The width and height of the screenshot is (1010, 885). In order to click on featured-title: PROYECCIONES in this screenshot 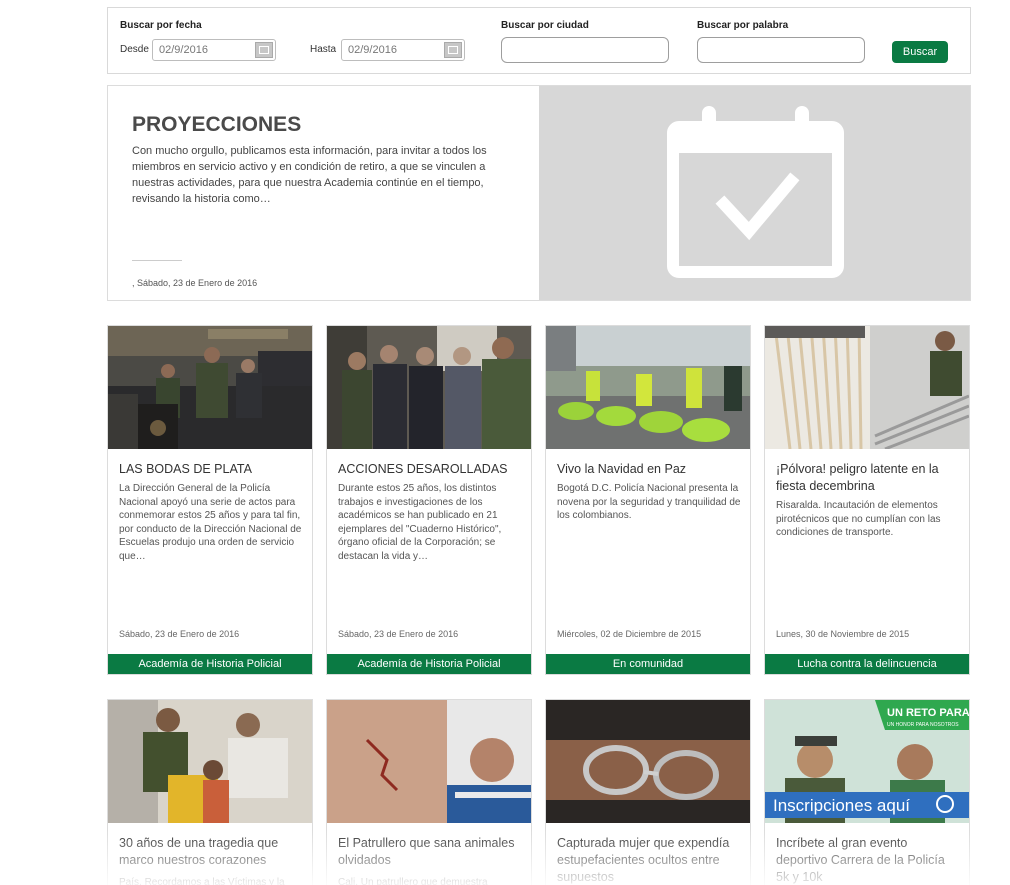, I will do `click(216, 125)`.